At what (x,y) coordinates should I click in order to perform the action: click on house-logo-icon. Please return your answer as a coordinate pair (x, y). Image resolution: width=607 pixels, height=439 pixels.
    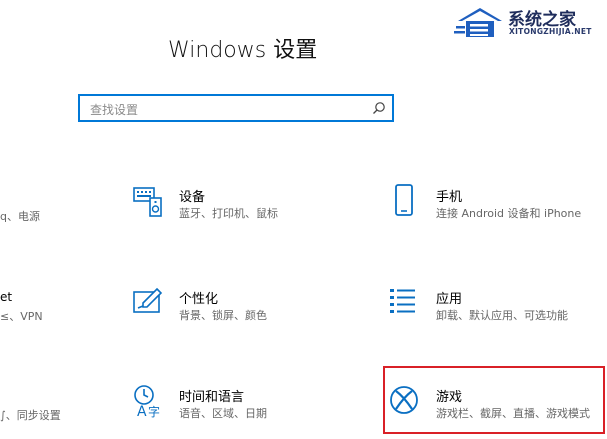
    Looking at the image, I should click on (478, 22).